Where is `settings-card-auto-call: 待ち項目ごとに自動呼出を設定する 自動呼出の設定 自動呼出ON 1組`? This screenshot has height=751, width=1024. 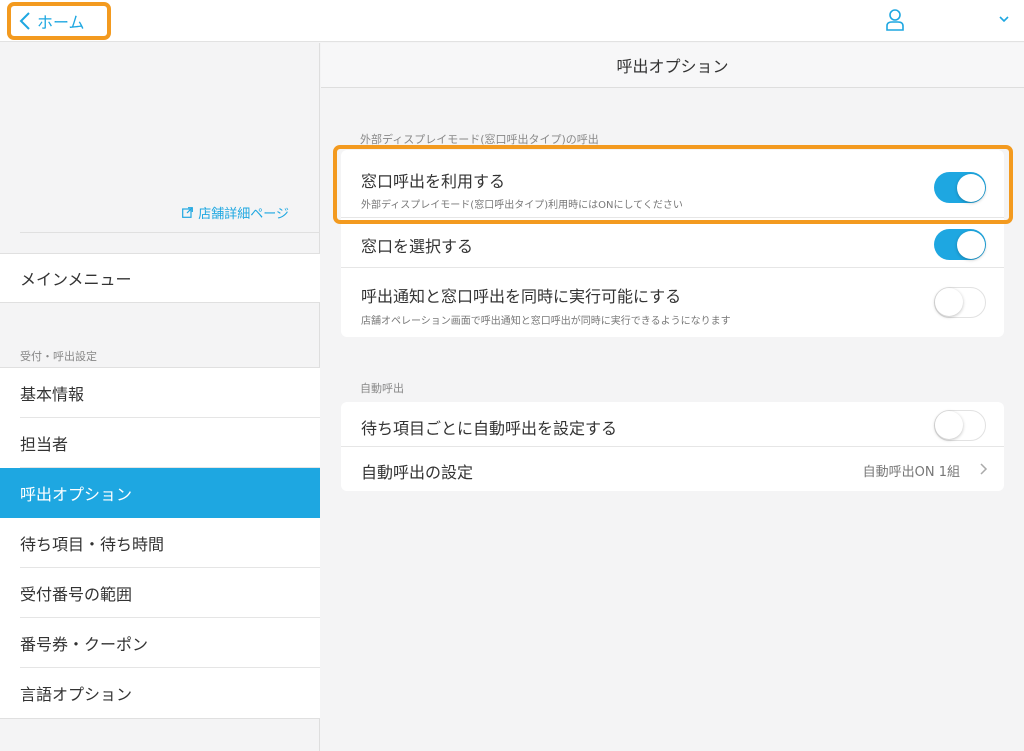
settings-card-auto-call: 待ち項目ごとに自動呼出を設定する 自動呼出の設定 自動呼出ON 1組 is located at coordinates (672, 446).